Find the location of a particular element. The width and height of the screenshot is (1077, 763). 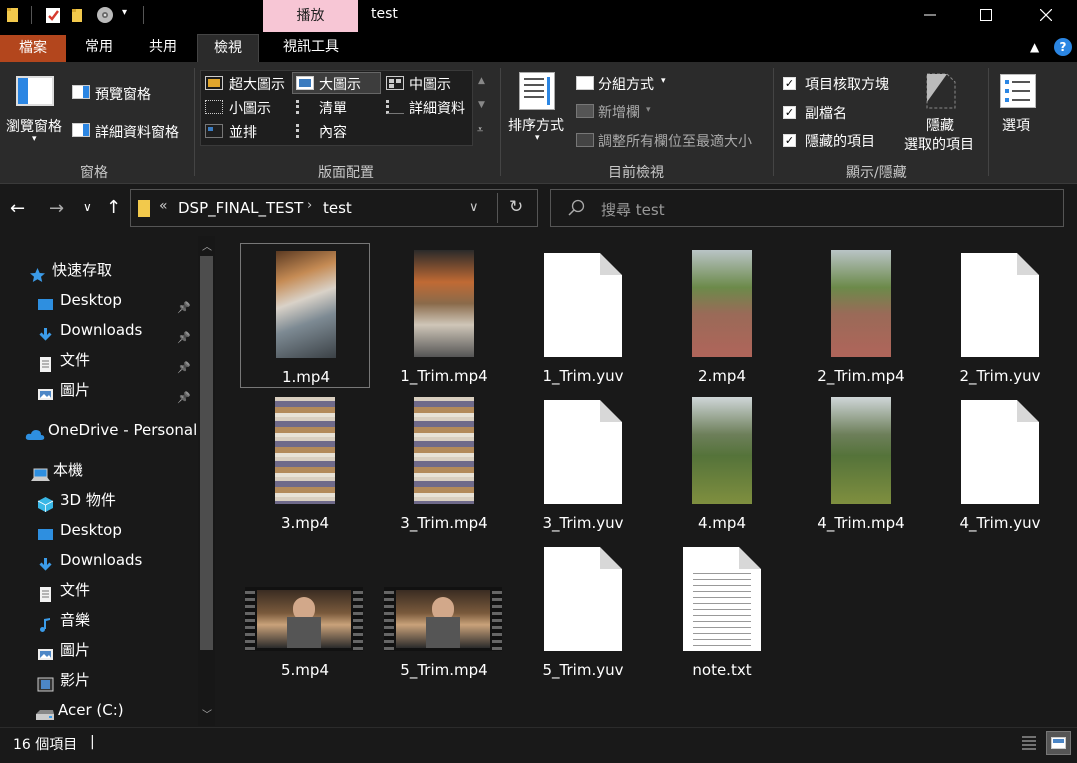

item-checkboxes-label: 項目核取方塊 is located at coordinates (847, 84).